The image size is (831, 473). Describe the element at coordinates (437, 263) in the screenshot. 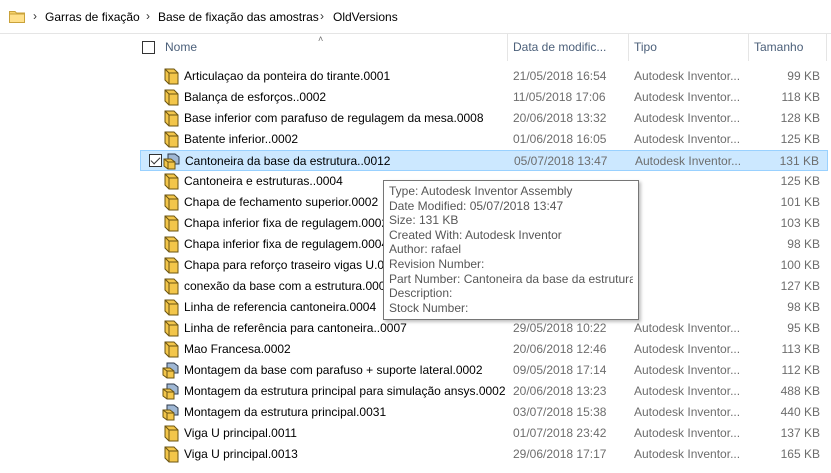

I see `tooltip-line: Revision Number:` at that location.